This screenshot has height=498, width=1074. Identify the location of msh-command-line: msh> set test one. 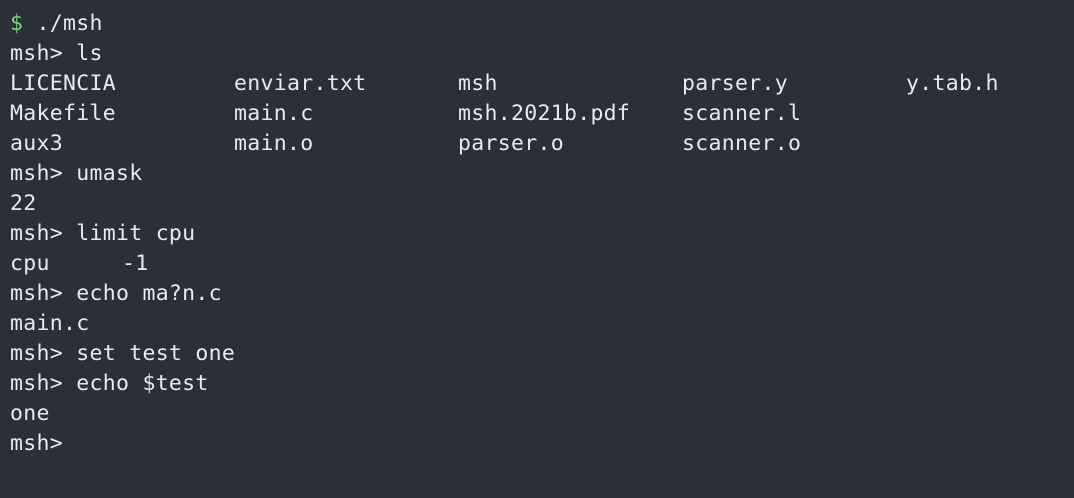
(537, 354).